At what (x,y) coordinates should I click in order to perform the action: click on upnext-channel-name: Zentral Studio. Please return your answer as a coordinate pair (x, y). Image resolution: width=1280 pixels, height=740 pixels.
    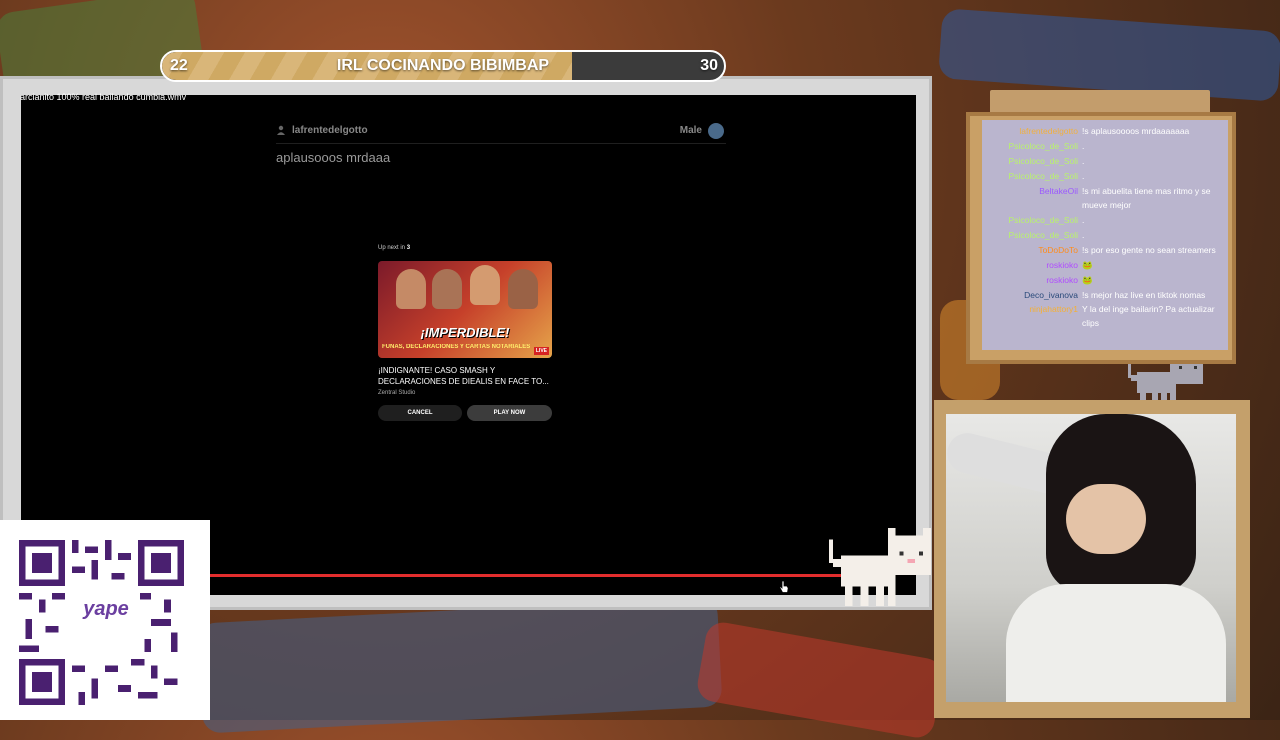
    Looking at the image, I should click on (396, 393).